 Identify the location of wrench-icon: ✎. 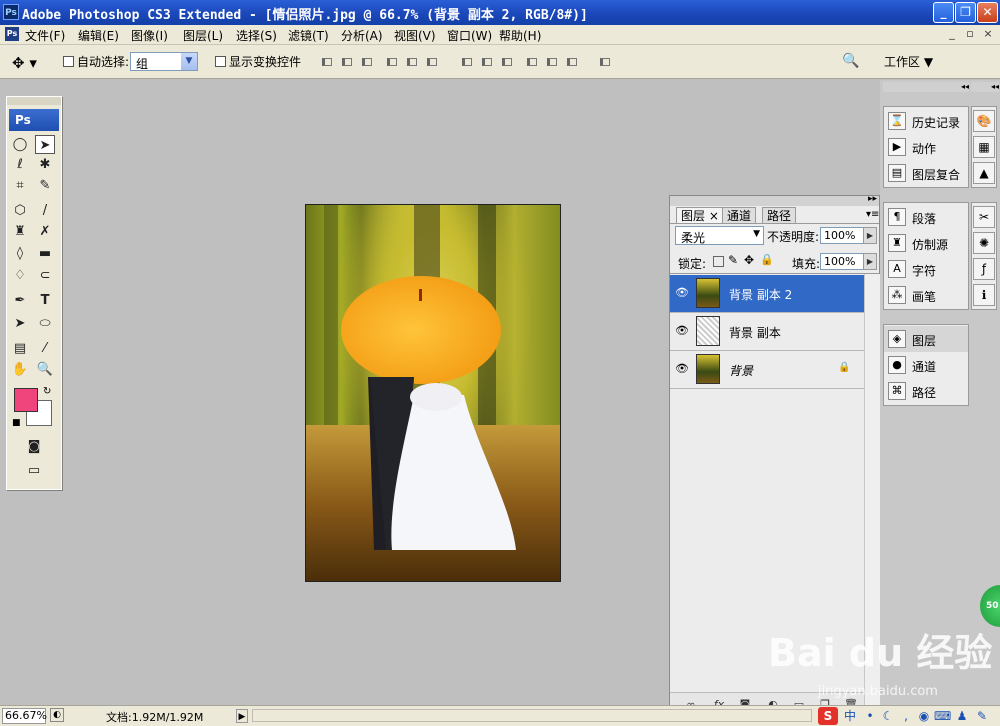
(982, 716).